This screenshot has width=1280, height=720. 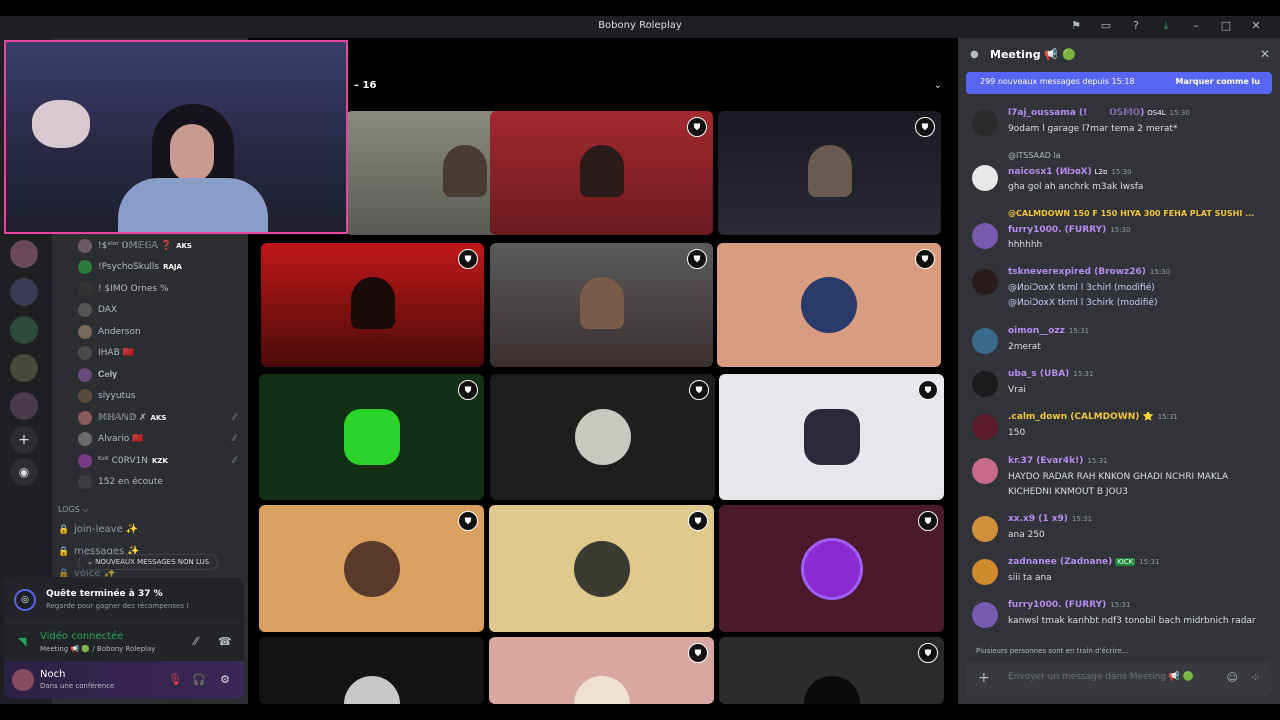 I want to click on voice-user: slyyutus, so click(x=150, y=397).